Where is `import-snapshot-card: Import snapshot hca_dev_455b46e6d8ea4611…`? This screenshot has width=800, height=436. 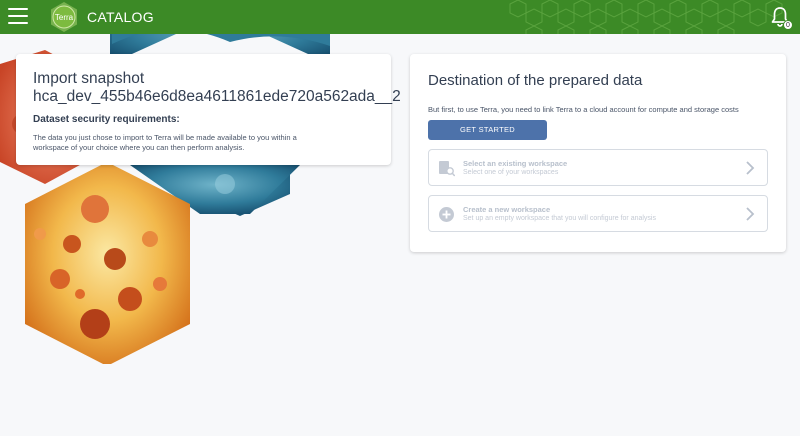 import-snapshot-card: Import snapshot hca_dev_455b46e6d8ea4611… is located at coordinates (208, 109).